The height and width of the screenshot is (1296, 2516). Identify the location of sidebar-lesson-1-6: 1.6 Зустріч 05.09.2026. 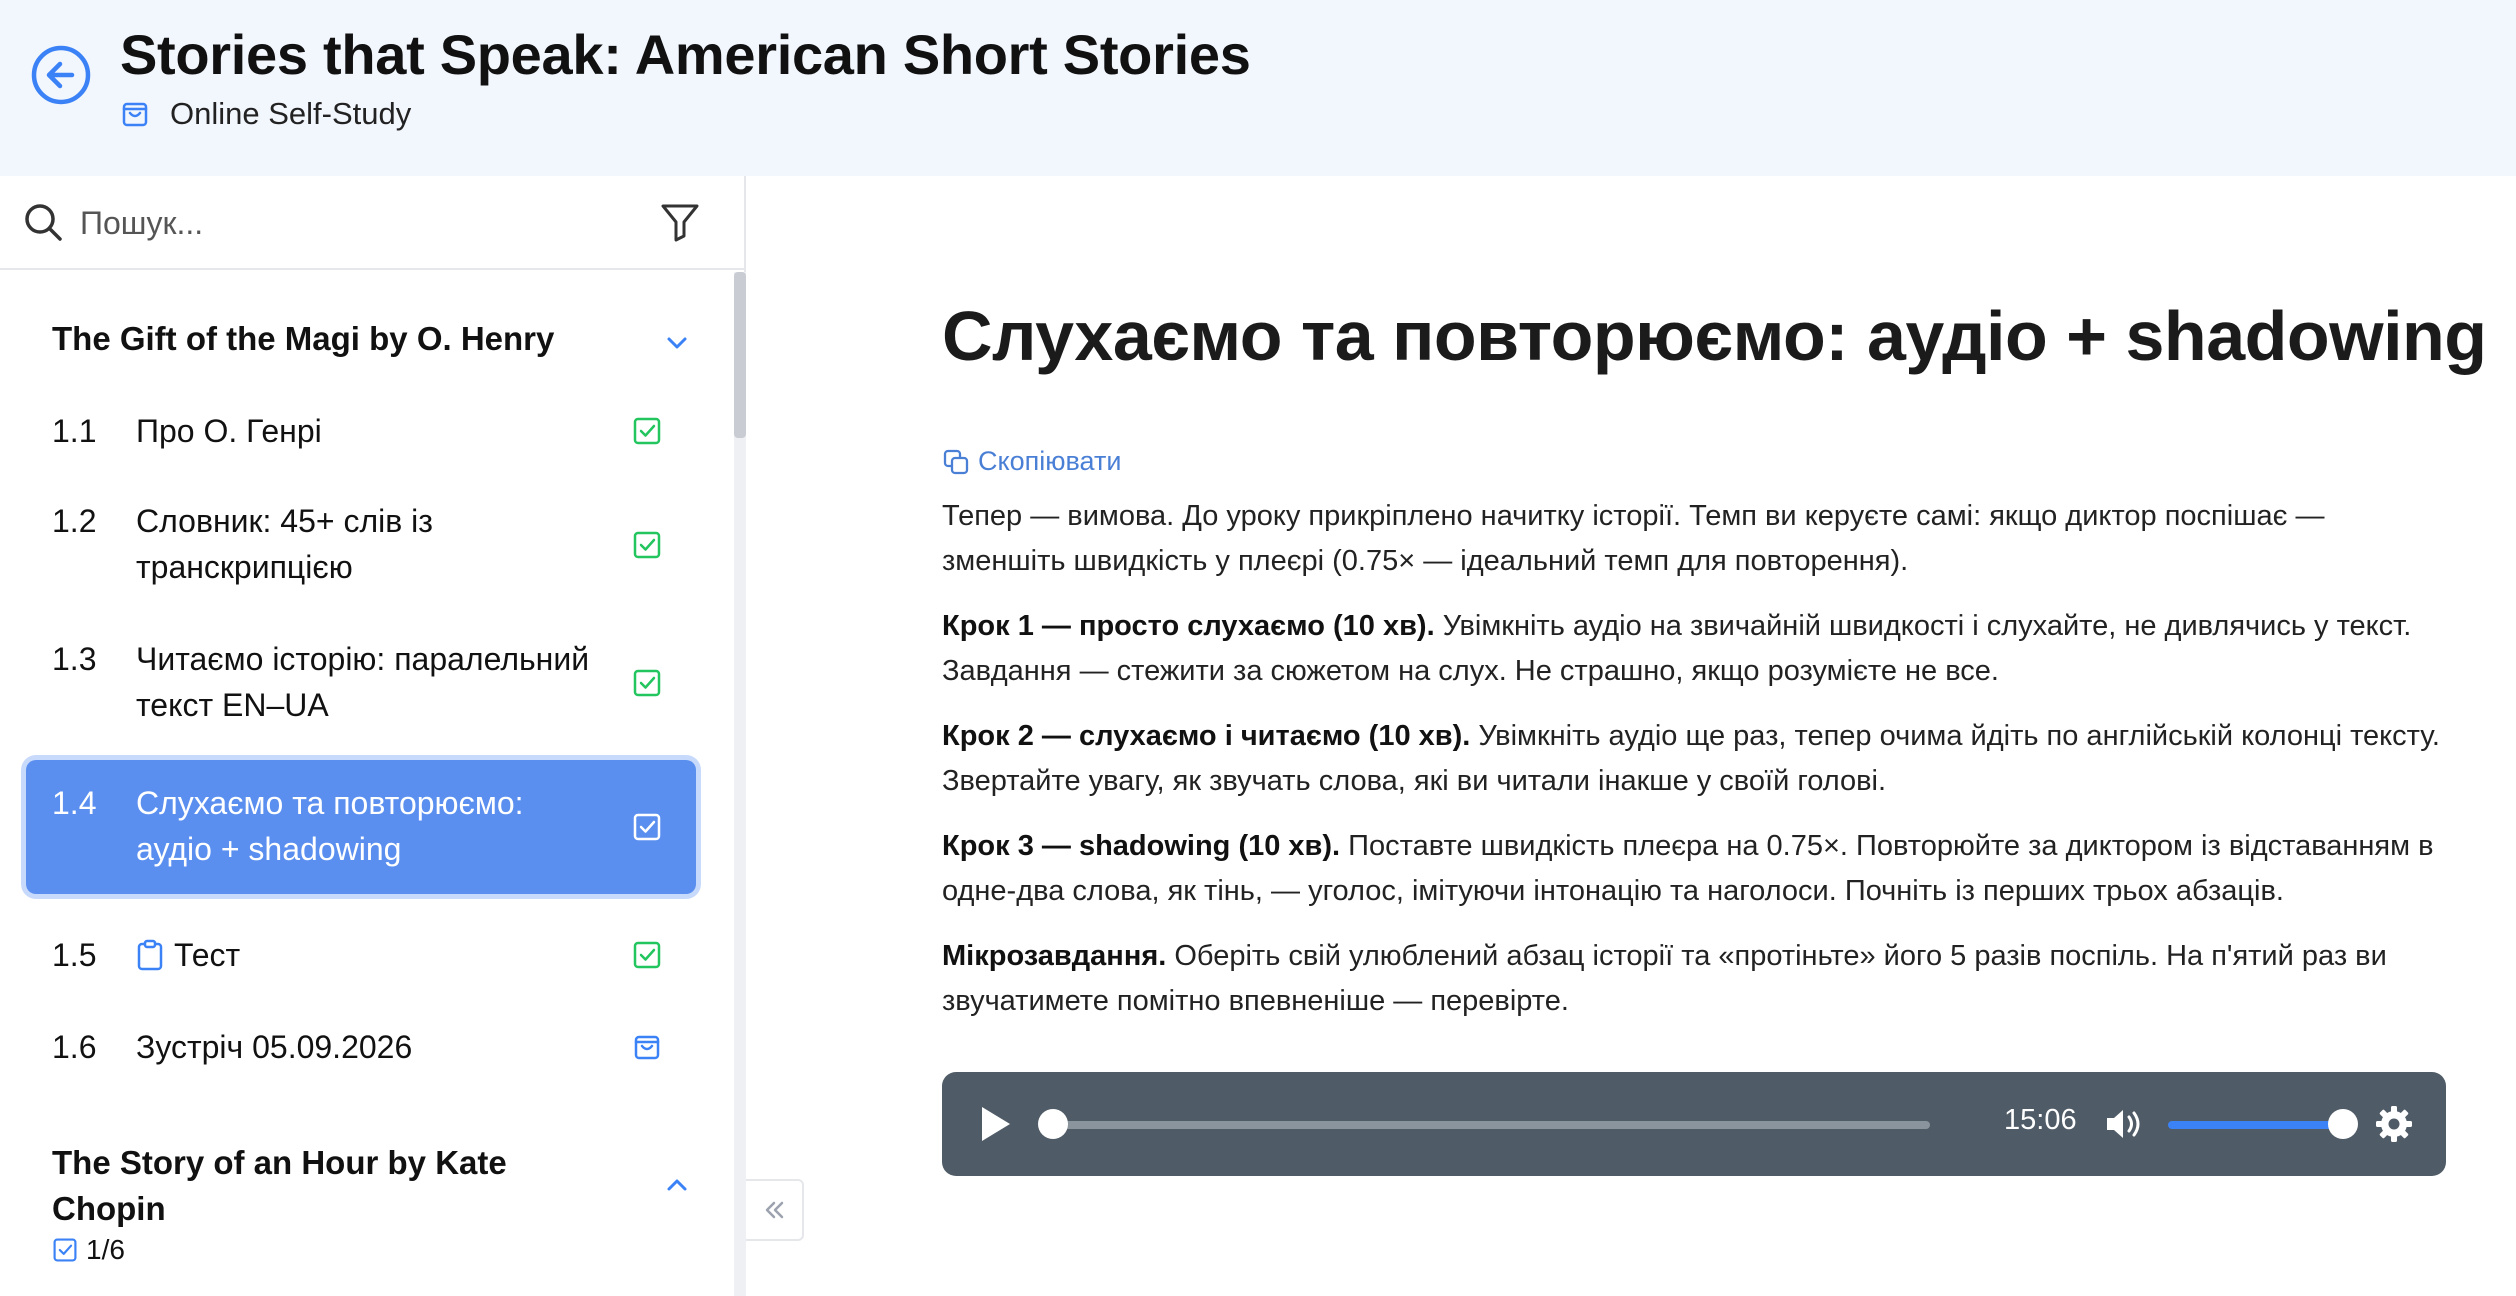
(361, 1047).